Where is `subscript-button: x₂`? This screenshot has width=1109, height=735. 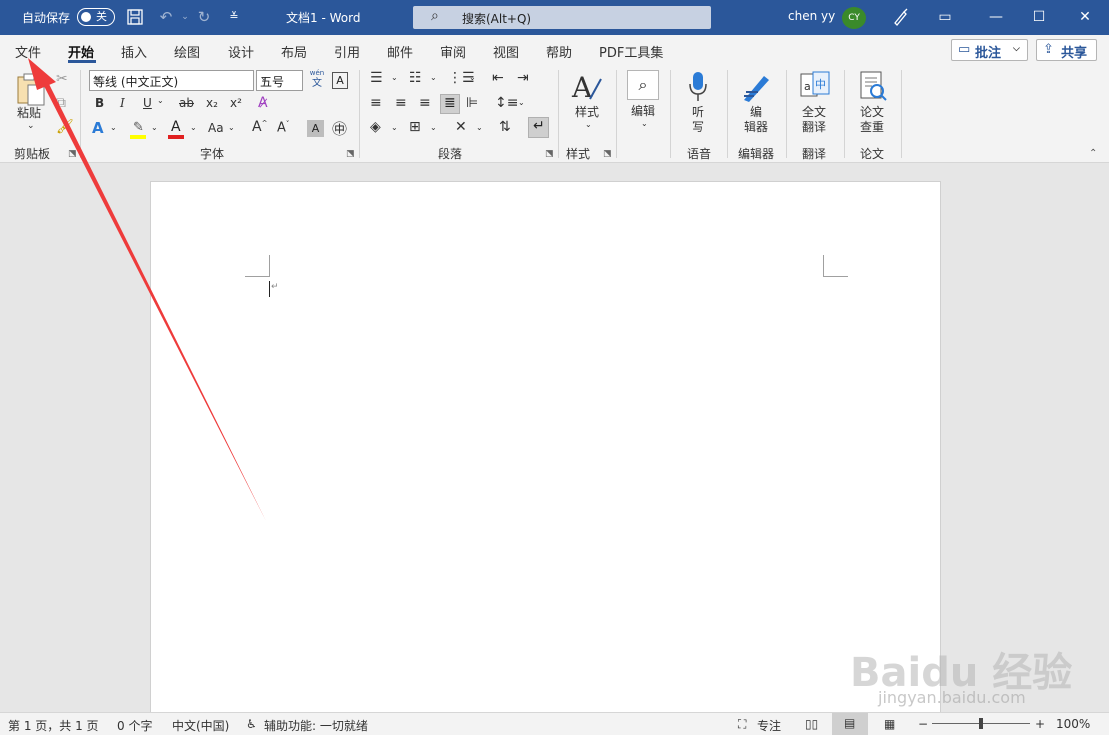 subscript-button: x₂ is located at coordinates (212, 103).